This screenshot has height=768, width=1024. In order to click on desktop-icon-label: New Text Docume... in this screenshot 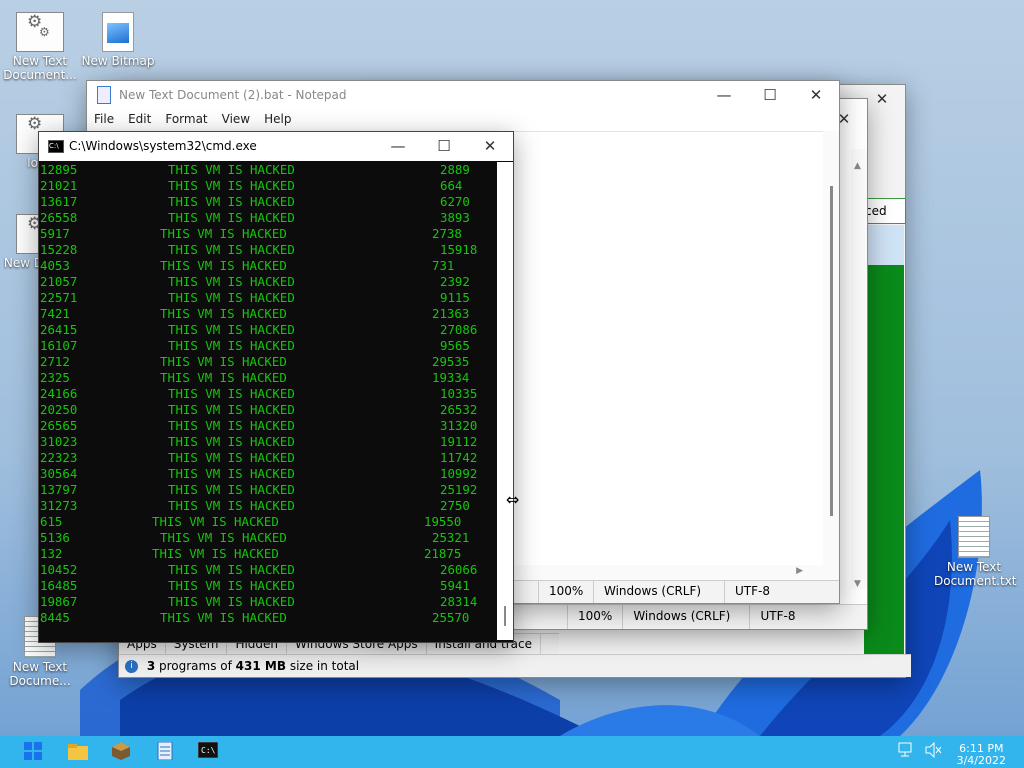, I will do `click(40, 674)`.